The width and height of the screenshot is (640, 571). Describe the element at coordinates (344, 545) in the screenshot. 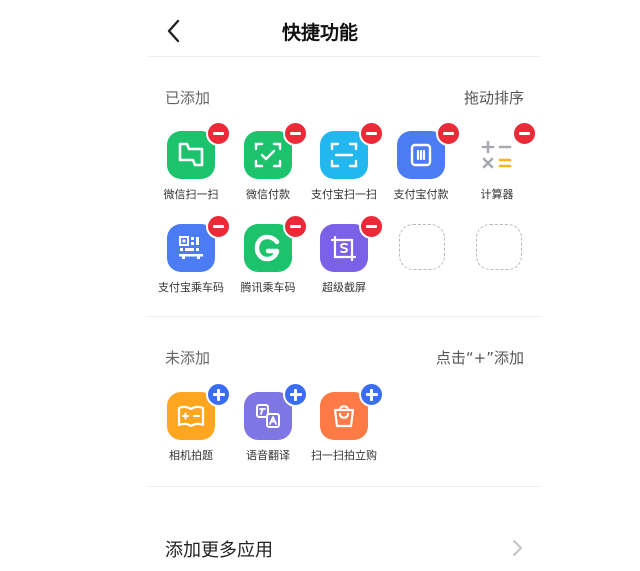

I see `add-more-apps-row: 添加更多应用` at that location.